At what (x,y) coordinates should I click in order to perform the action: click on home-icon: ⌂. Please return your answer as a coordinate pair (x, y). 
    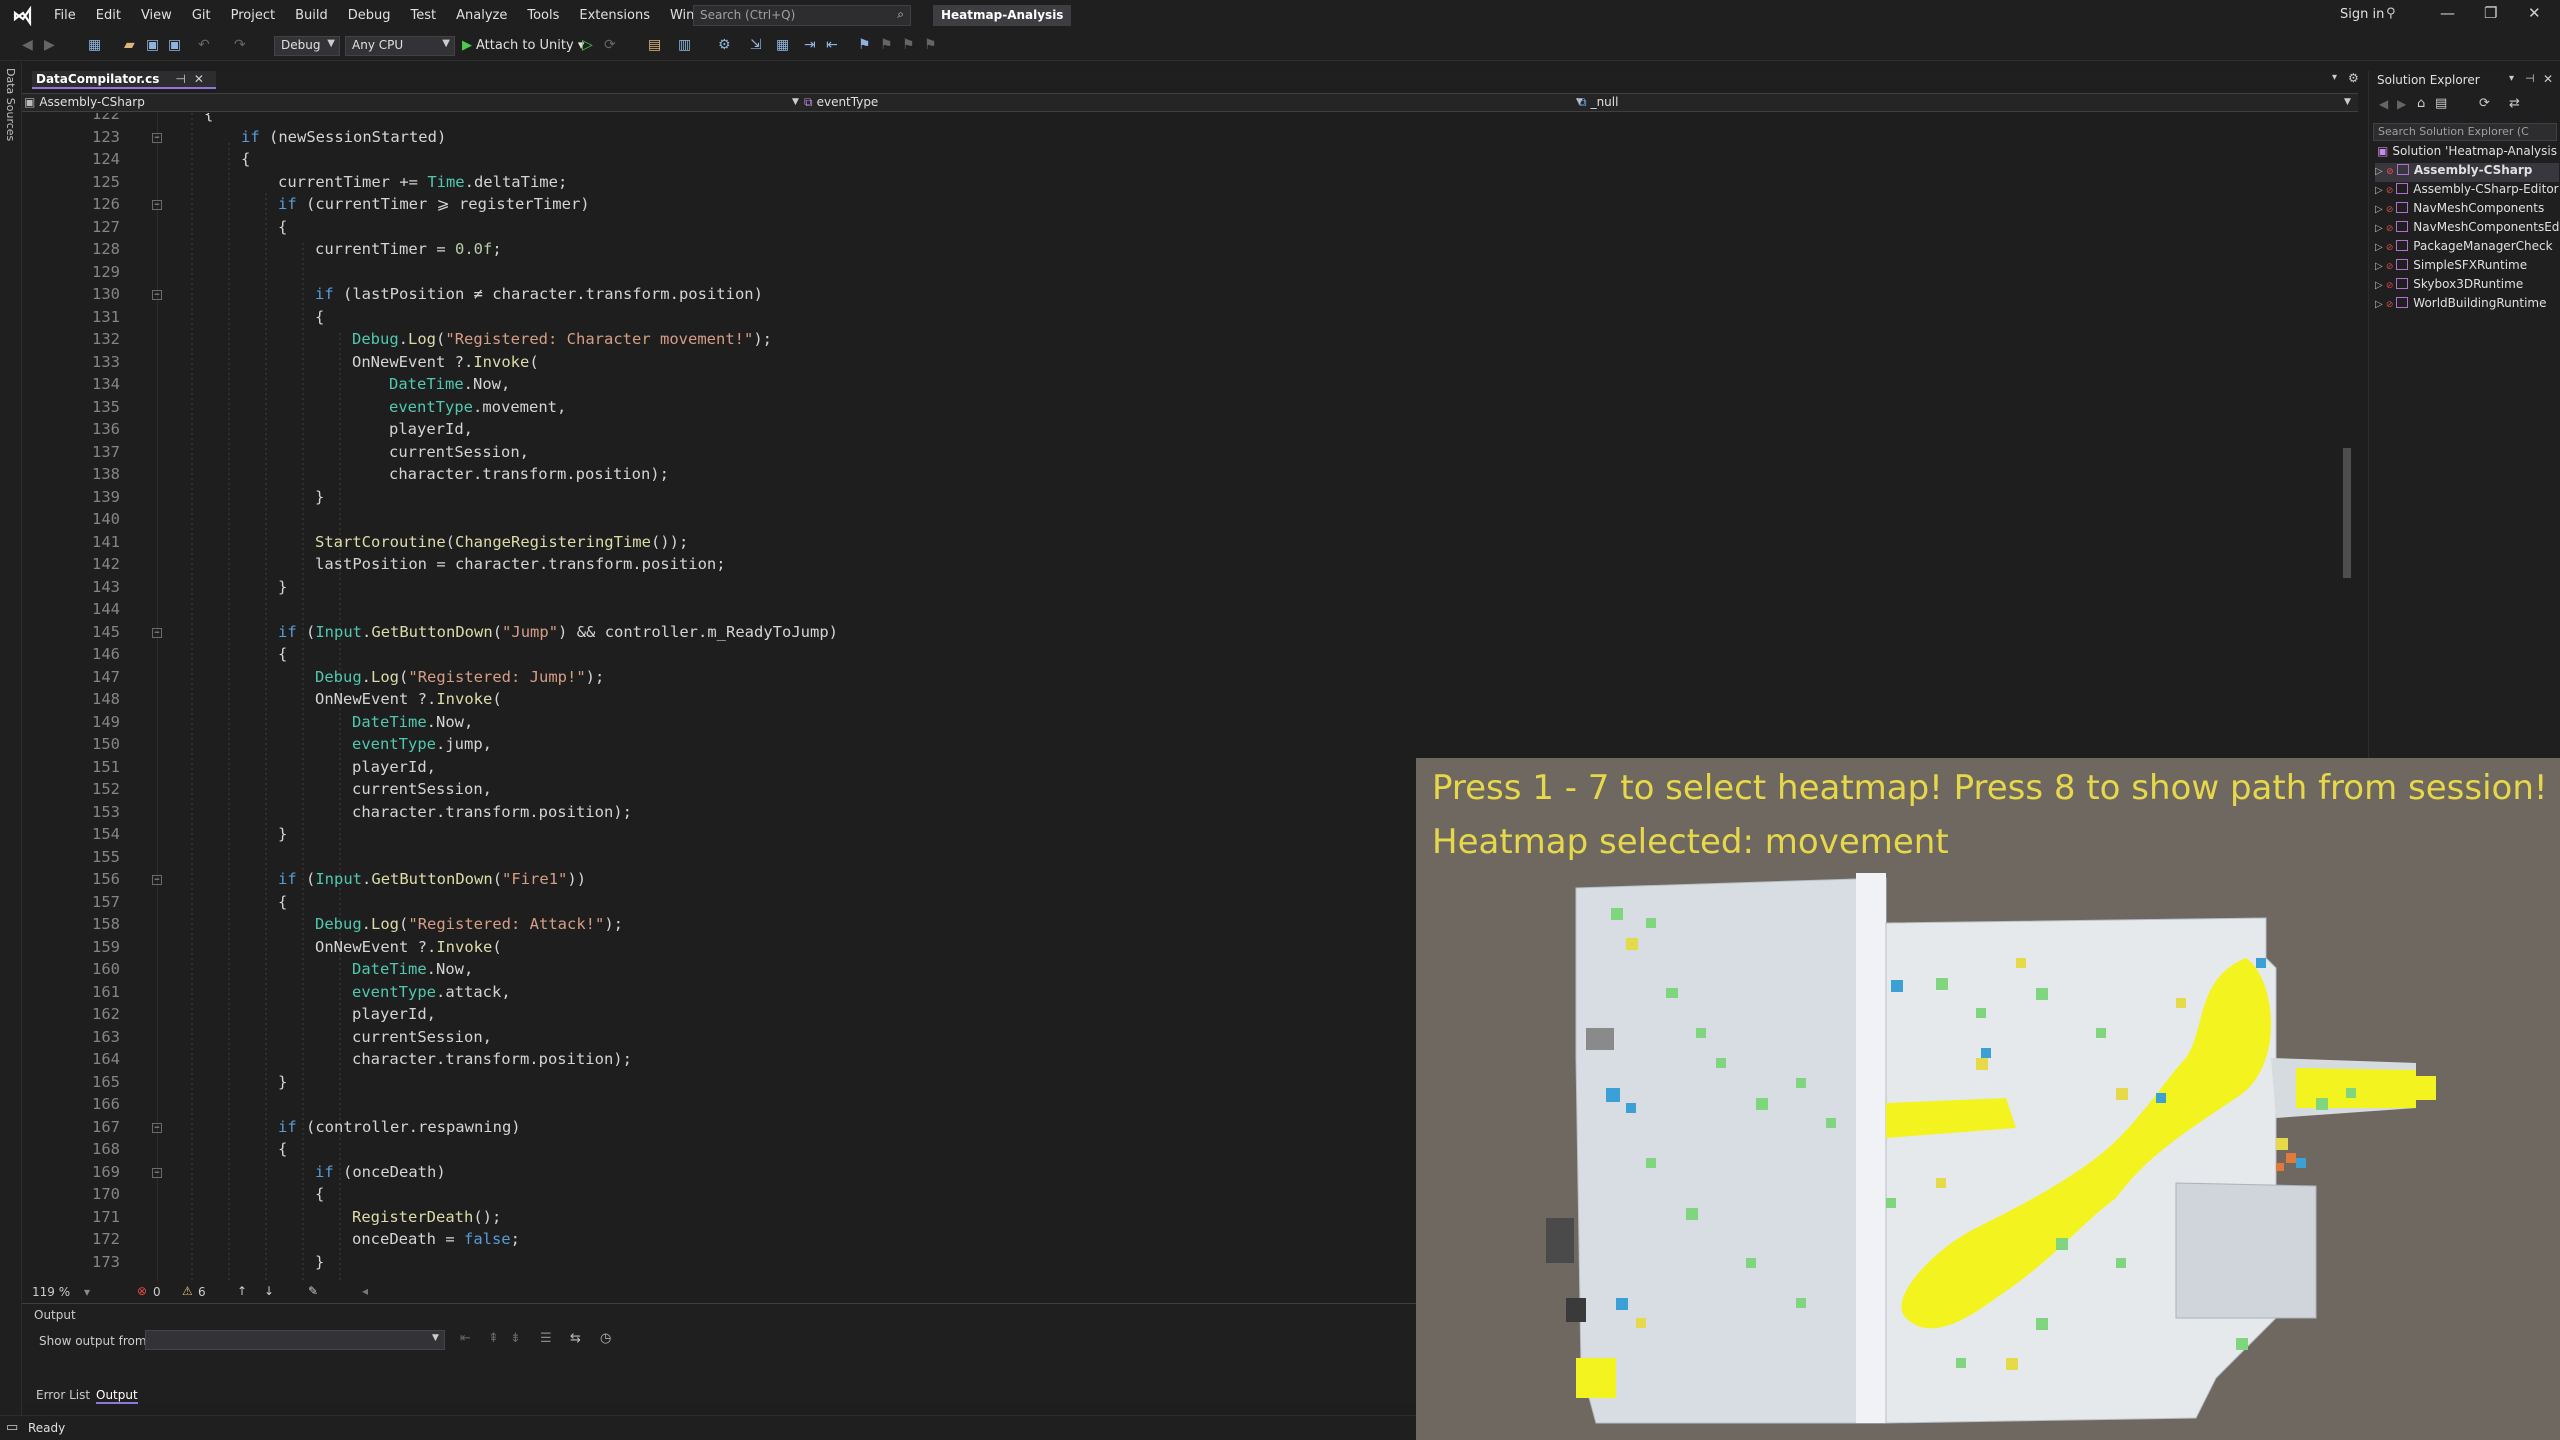
    Looking at the image, I should click on (2421, 103).